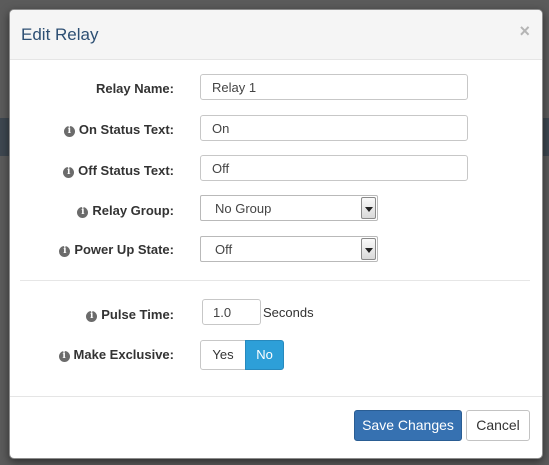 This screenshot has height=465, width=549. What do you see at coordinates (92, 88) in the screenshot?
I see `relay-name-label: Relay Name:` at bounding box center [92, 88].